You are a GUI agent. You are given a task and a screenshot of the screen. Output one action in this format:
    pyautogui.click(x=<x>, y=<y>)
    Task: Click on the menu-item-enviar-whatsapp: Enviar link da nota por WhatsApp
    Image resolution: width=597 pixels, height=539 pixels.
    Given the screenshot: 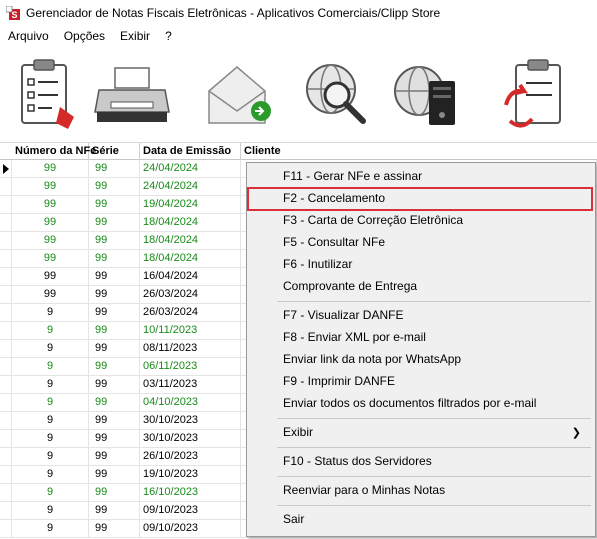 What is the action you would take?
    pyautogui.click(x=421, y=359)
    